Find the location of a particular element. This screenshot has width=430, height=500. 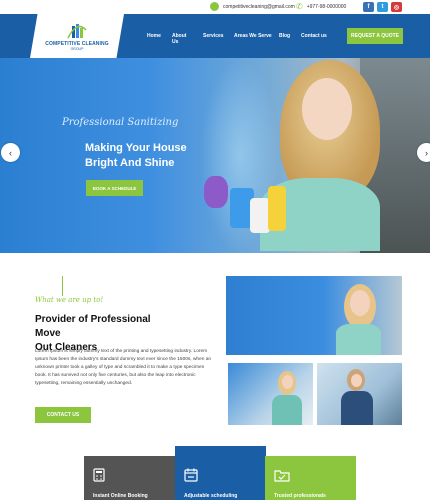

about-image-main is located at coordinates (314, 315).